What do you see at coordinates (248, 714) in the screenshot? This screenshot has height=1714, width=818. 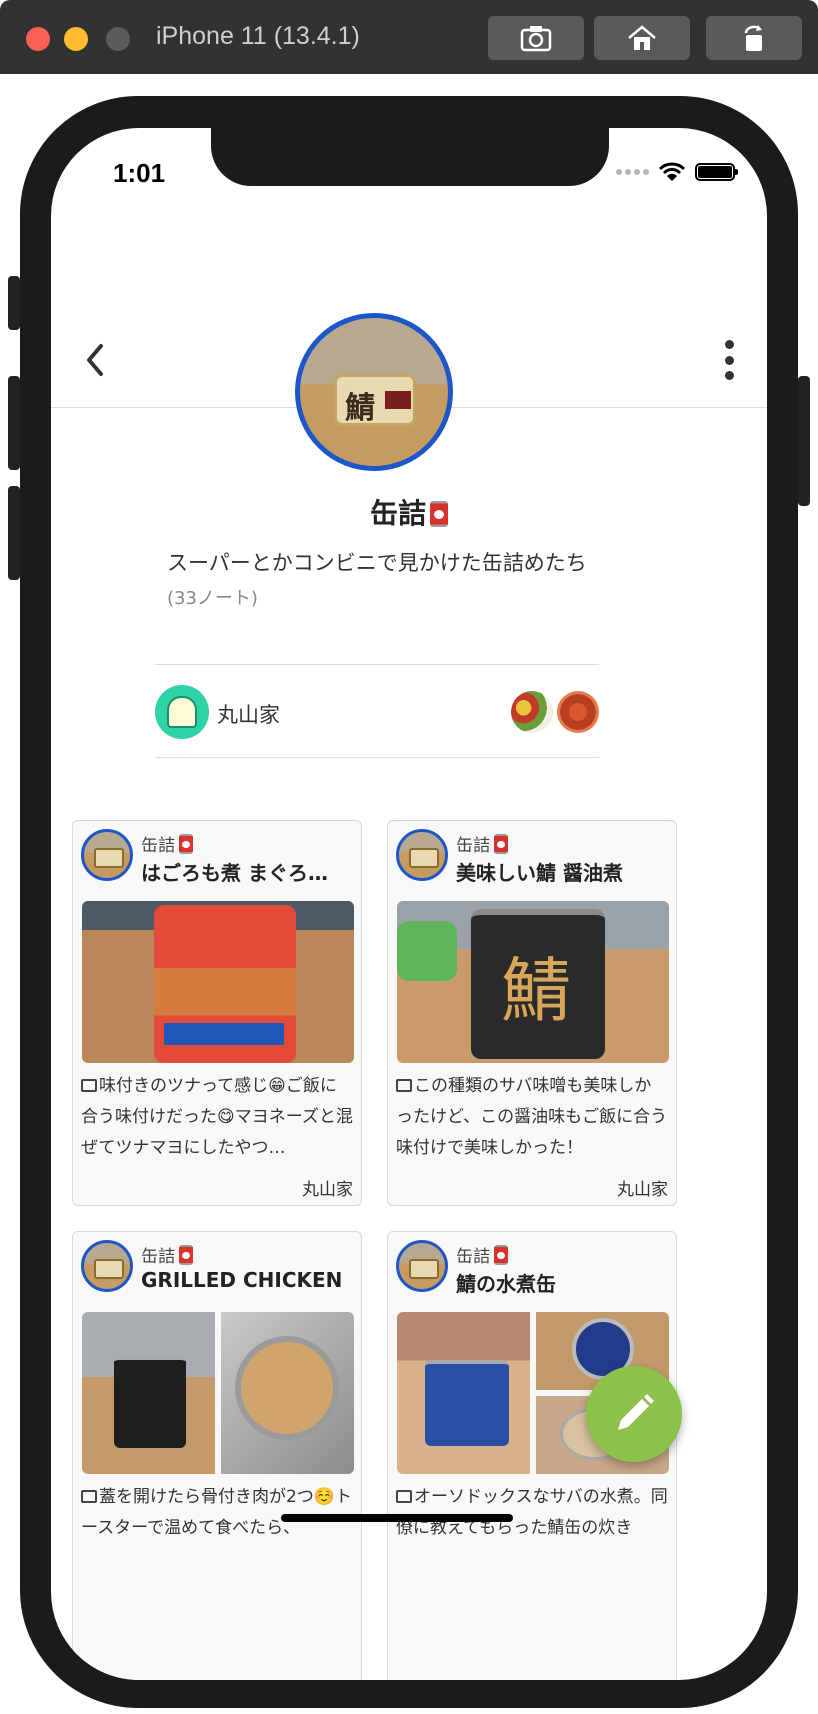 I see `owner-name: 丸山家` at bounding box center [248, 714].